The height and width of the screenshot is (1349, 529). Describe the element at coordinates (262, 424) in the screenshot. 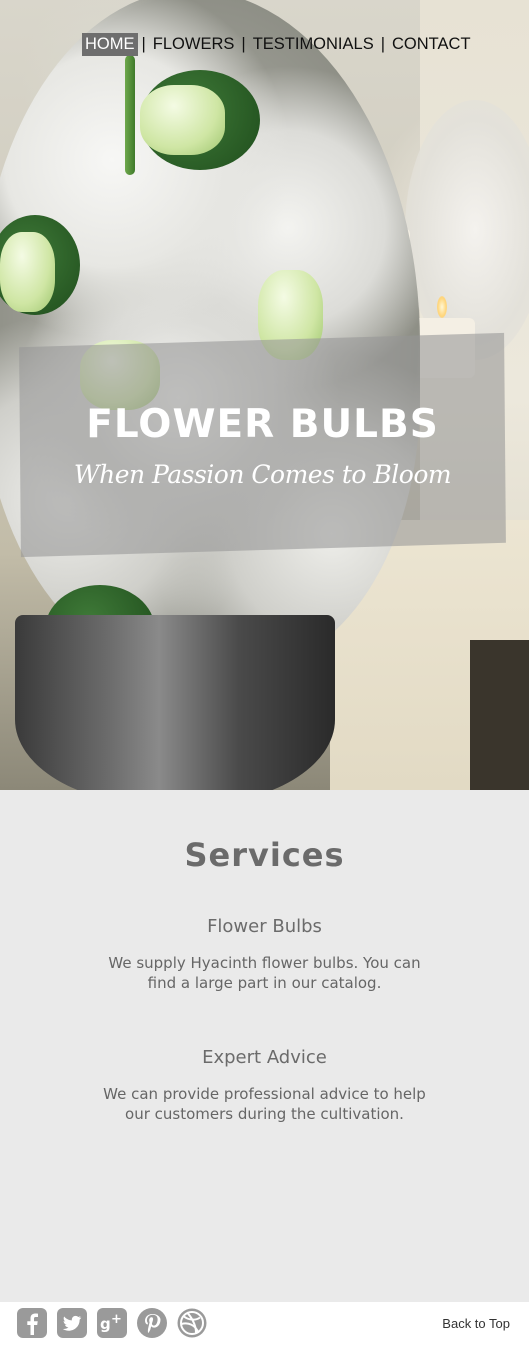

I see `hero-title: FLOWER BULBS` at that location.